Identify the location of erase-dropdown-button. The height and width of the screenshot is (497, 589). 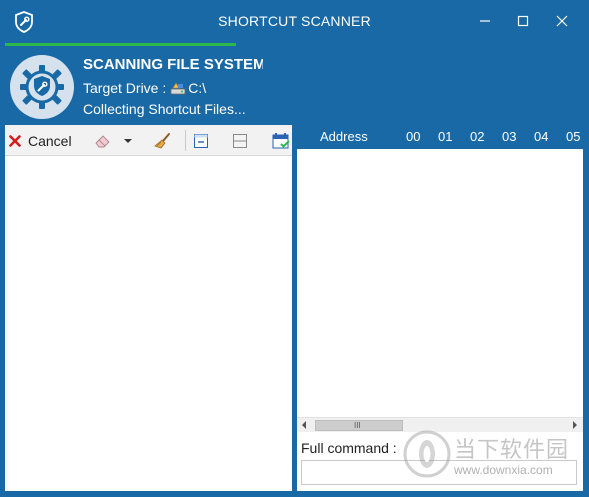
(128, 140).